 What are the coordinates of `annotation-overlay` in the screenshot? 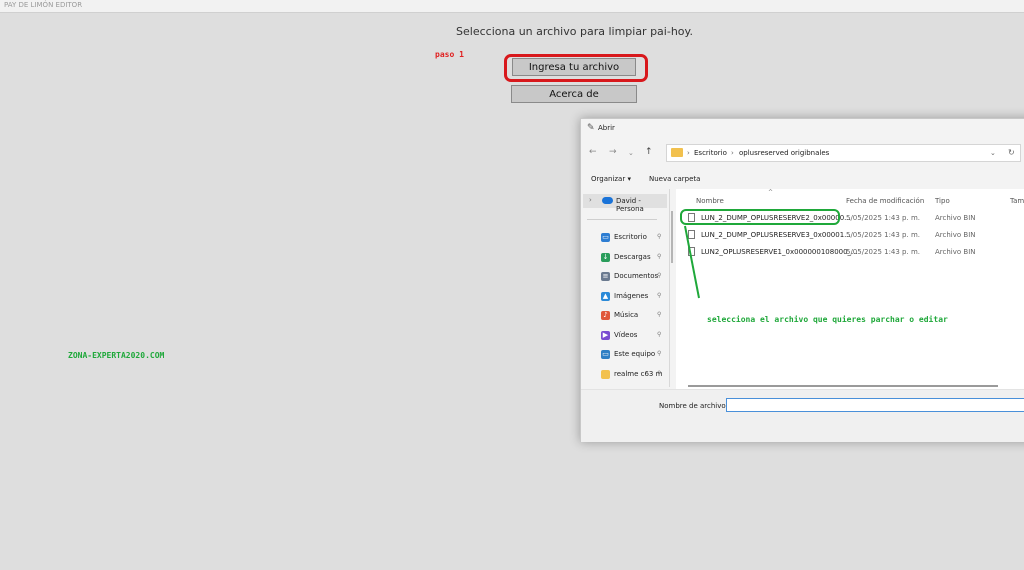 It's located at (692, 262).